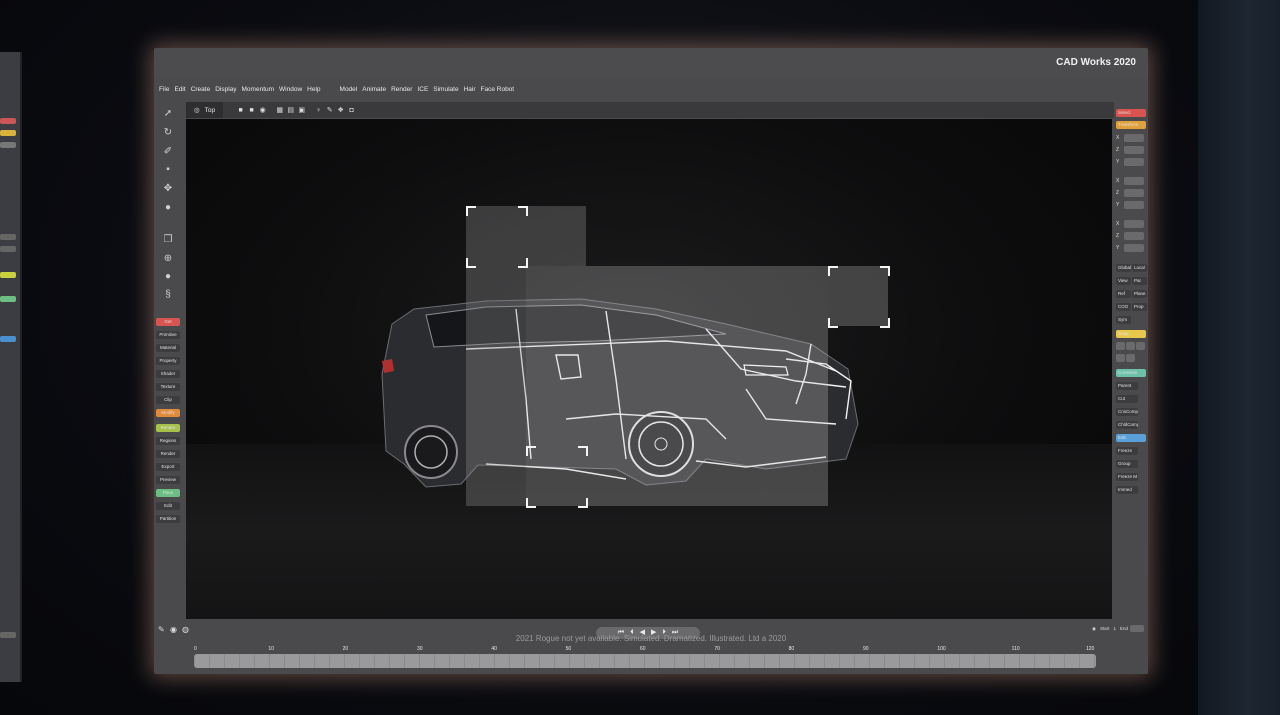 The height and width of the screenshot is (715, 1280). I want to click on scale-icon: ▪, so click(168, 170).